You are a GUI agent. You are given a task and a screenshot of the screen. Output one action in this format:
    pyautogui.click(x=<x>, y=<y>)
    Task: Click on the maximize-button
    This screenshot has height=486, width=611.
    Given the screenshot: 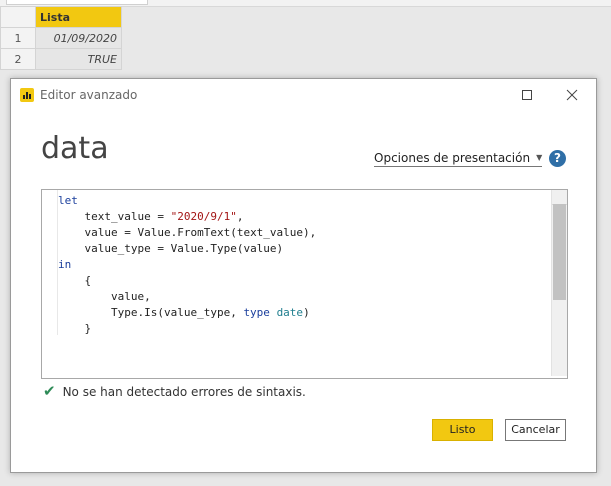 What is the action you would take?
    pyautogui.click(x=527, y=95)
    